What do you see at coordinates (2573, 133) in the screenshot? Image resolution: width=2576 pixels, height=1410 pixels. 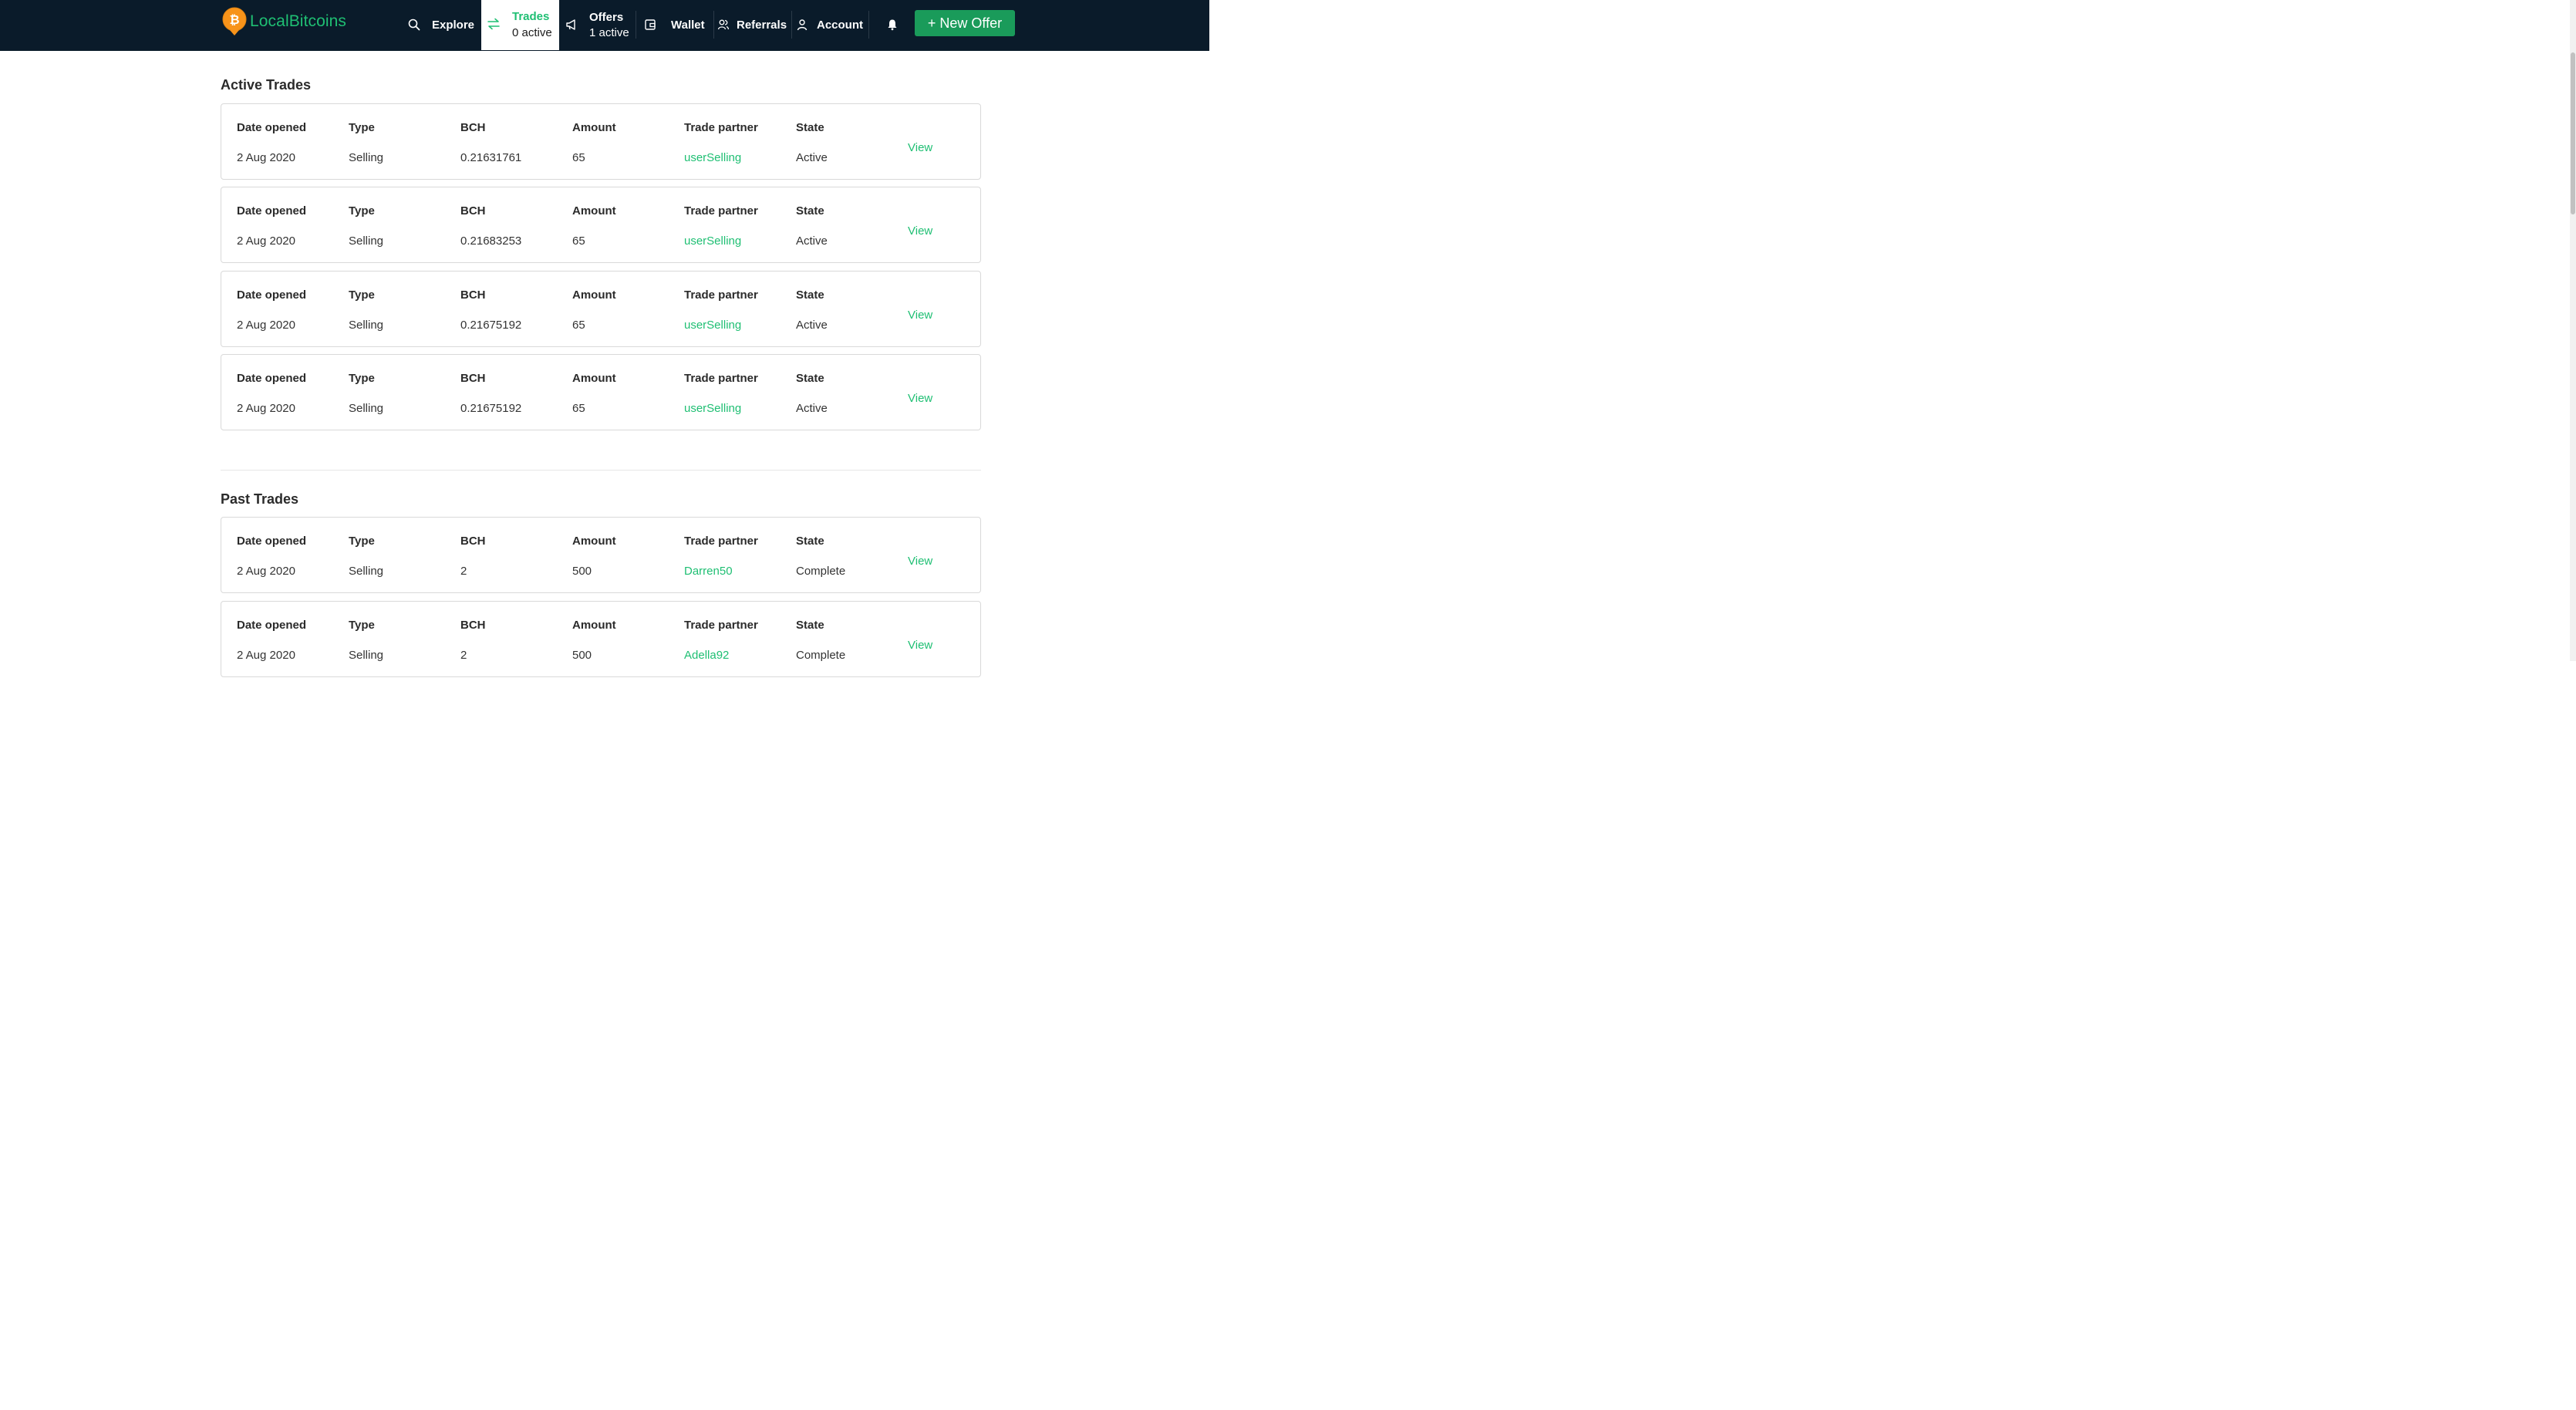 I see `scrollbar-thumb` at bounding box center [2573, 133].